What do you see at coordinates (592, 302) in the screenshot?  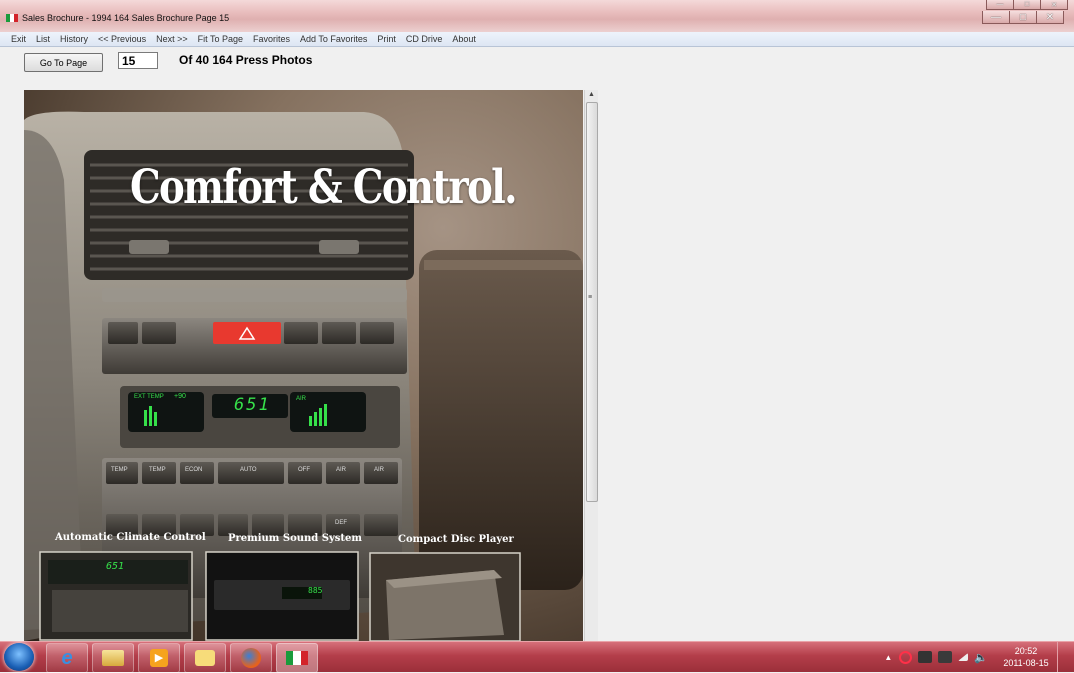 I see `scroll-thumb` at bounding box center [592, 302].